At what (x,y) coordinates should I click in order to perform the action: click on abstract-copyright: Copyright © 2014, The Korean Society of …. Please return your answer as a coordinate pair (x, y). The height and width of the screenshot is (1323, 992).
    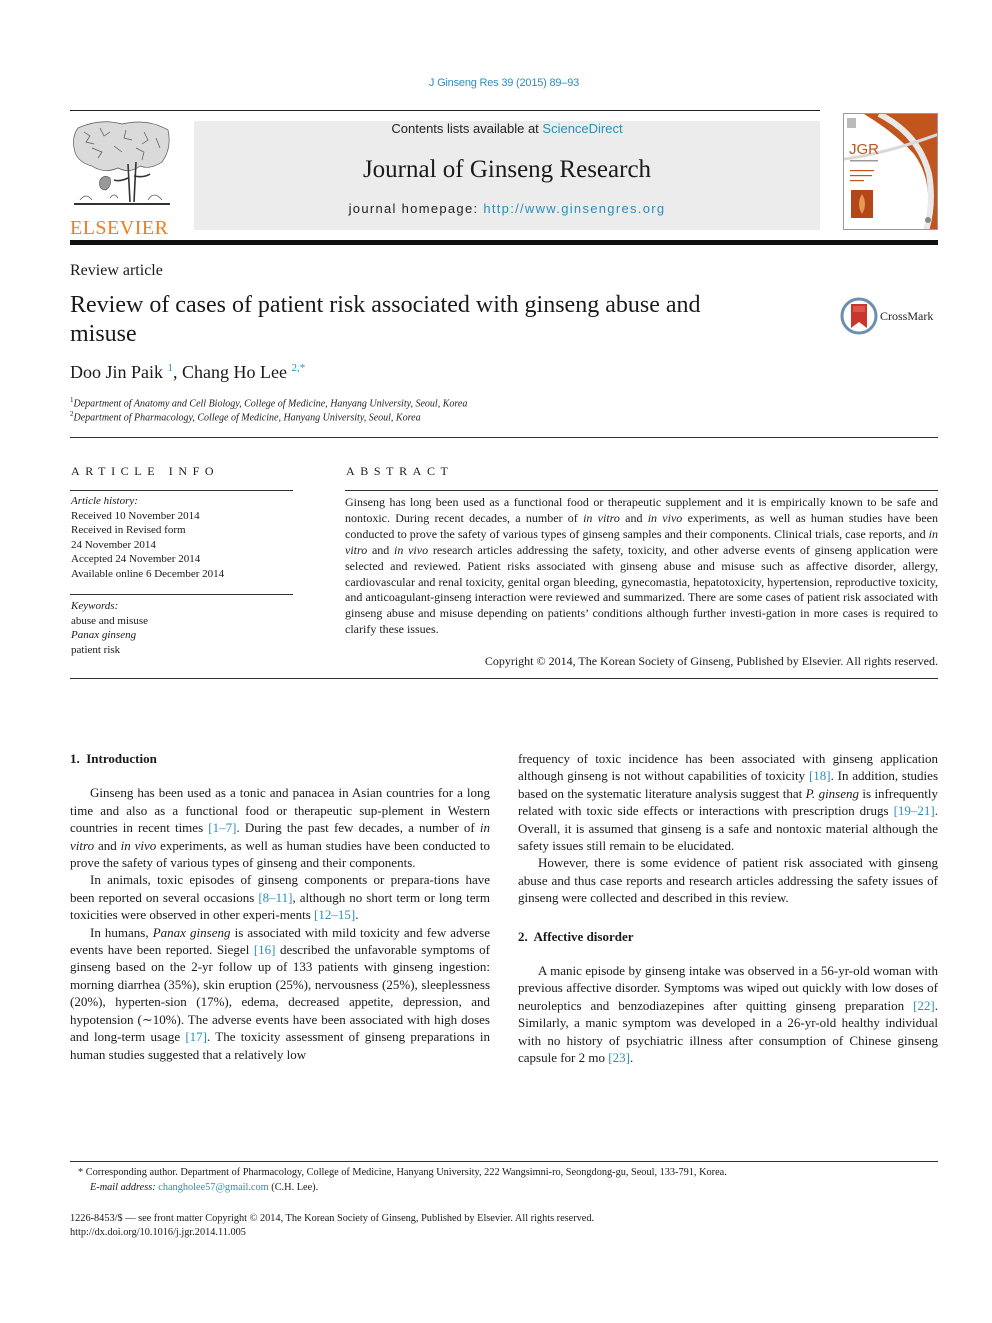
    Looking at the image, I should click on (711, 661).